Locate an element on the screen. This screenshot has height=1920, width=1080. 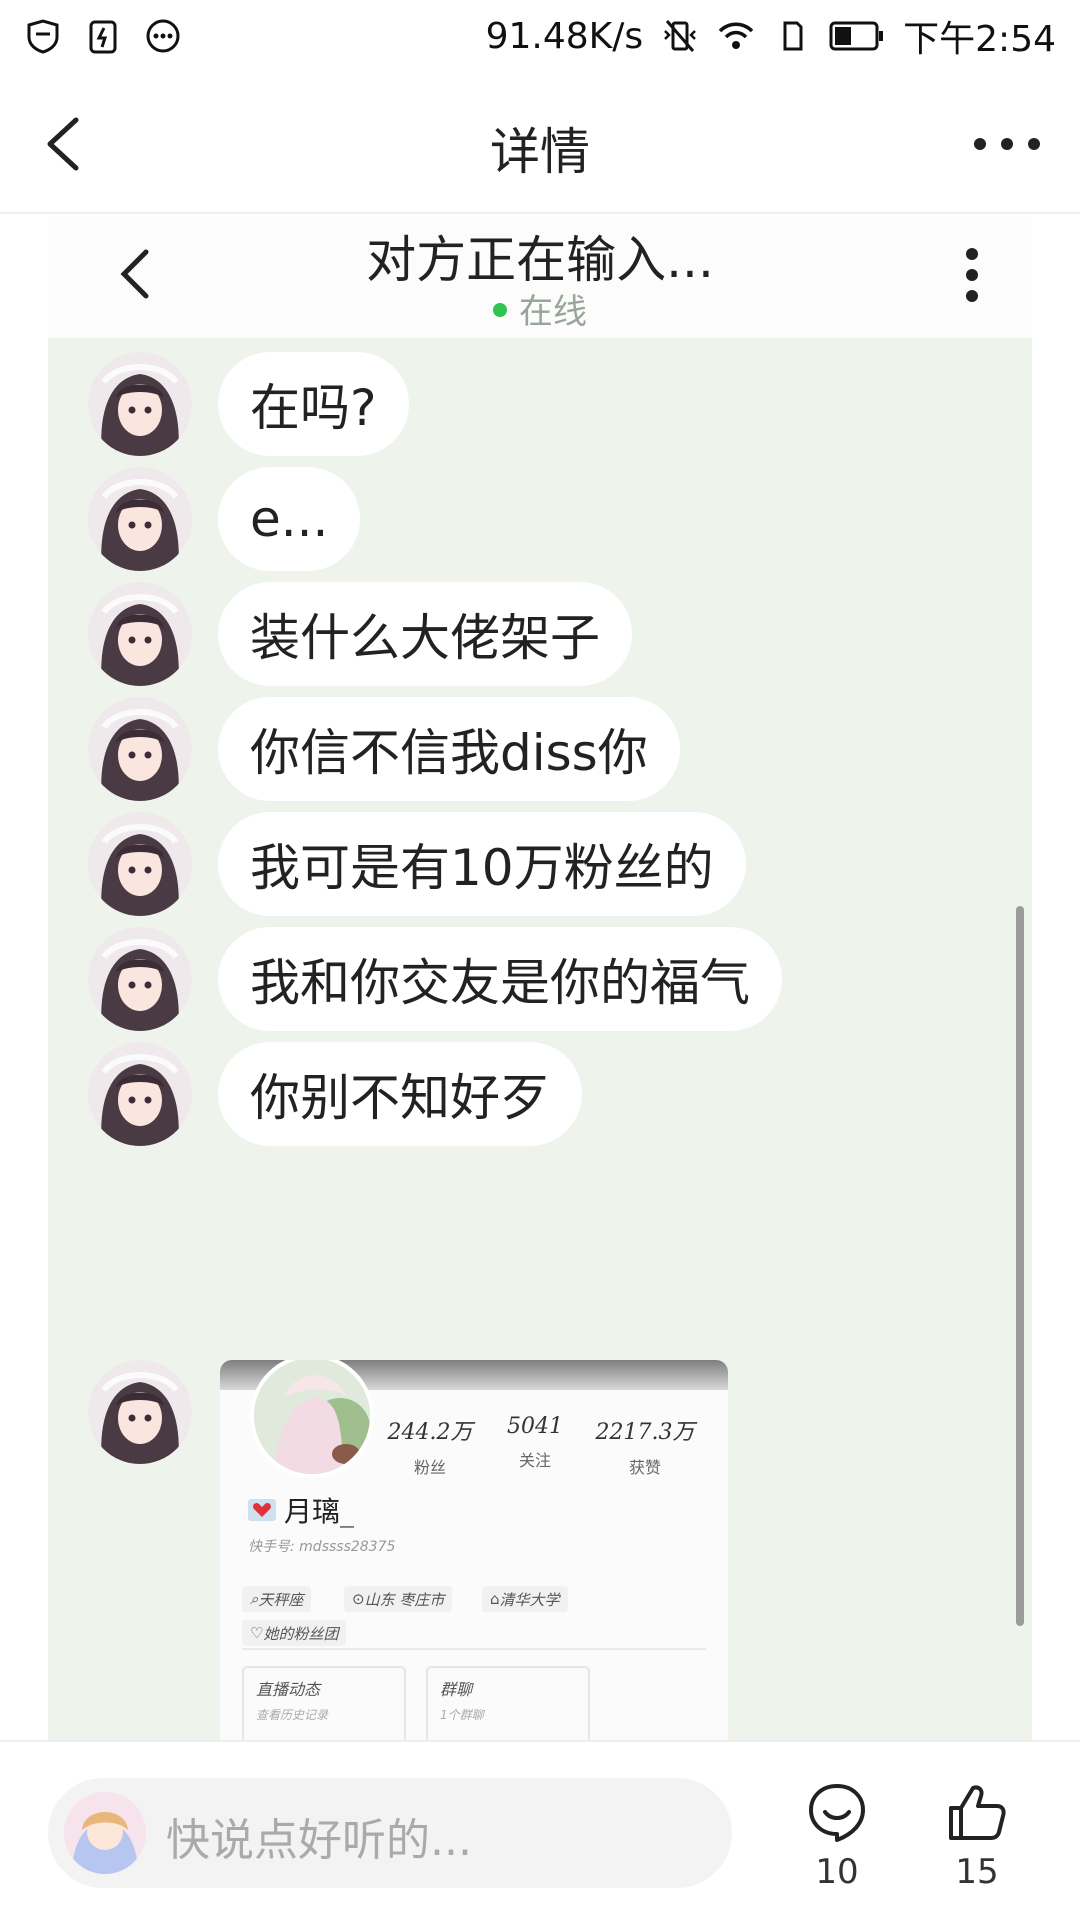
subcard-live: 直播动态 查看历史记录 is located at coordinates (324, 1703).